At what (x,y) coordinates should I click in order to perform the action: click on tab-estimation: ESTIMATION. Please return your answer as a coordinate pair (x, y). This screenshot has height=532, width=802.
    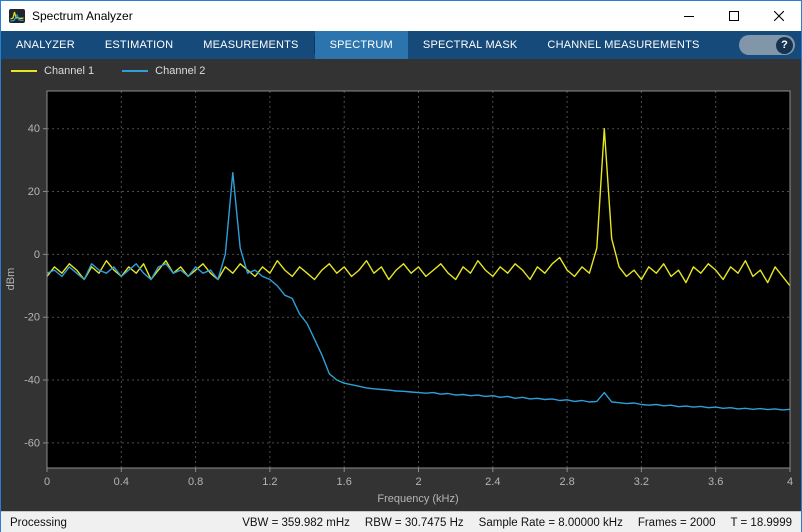
    Looking at the image, I should click on (139, 45).